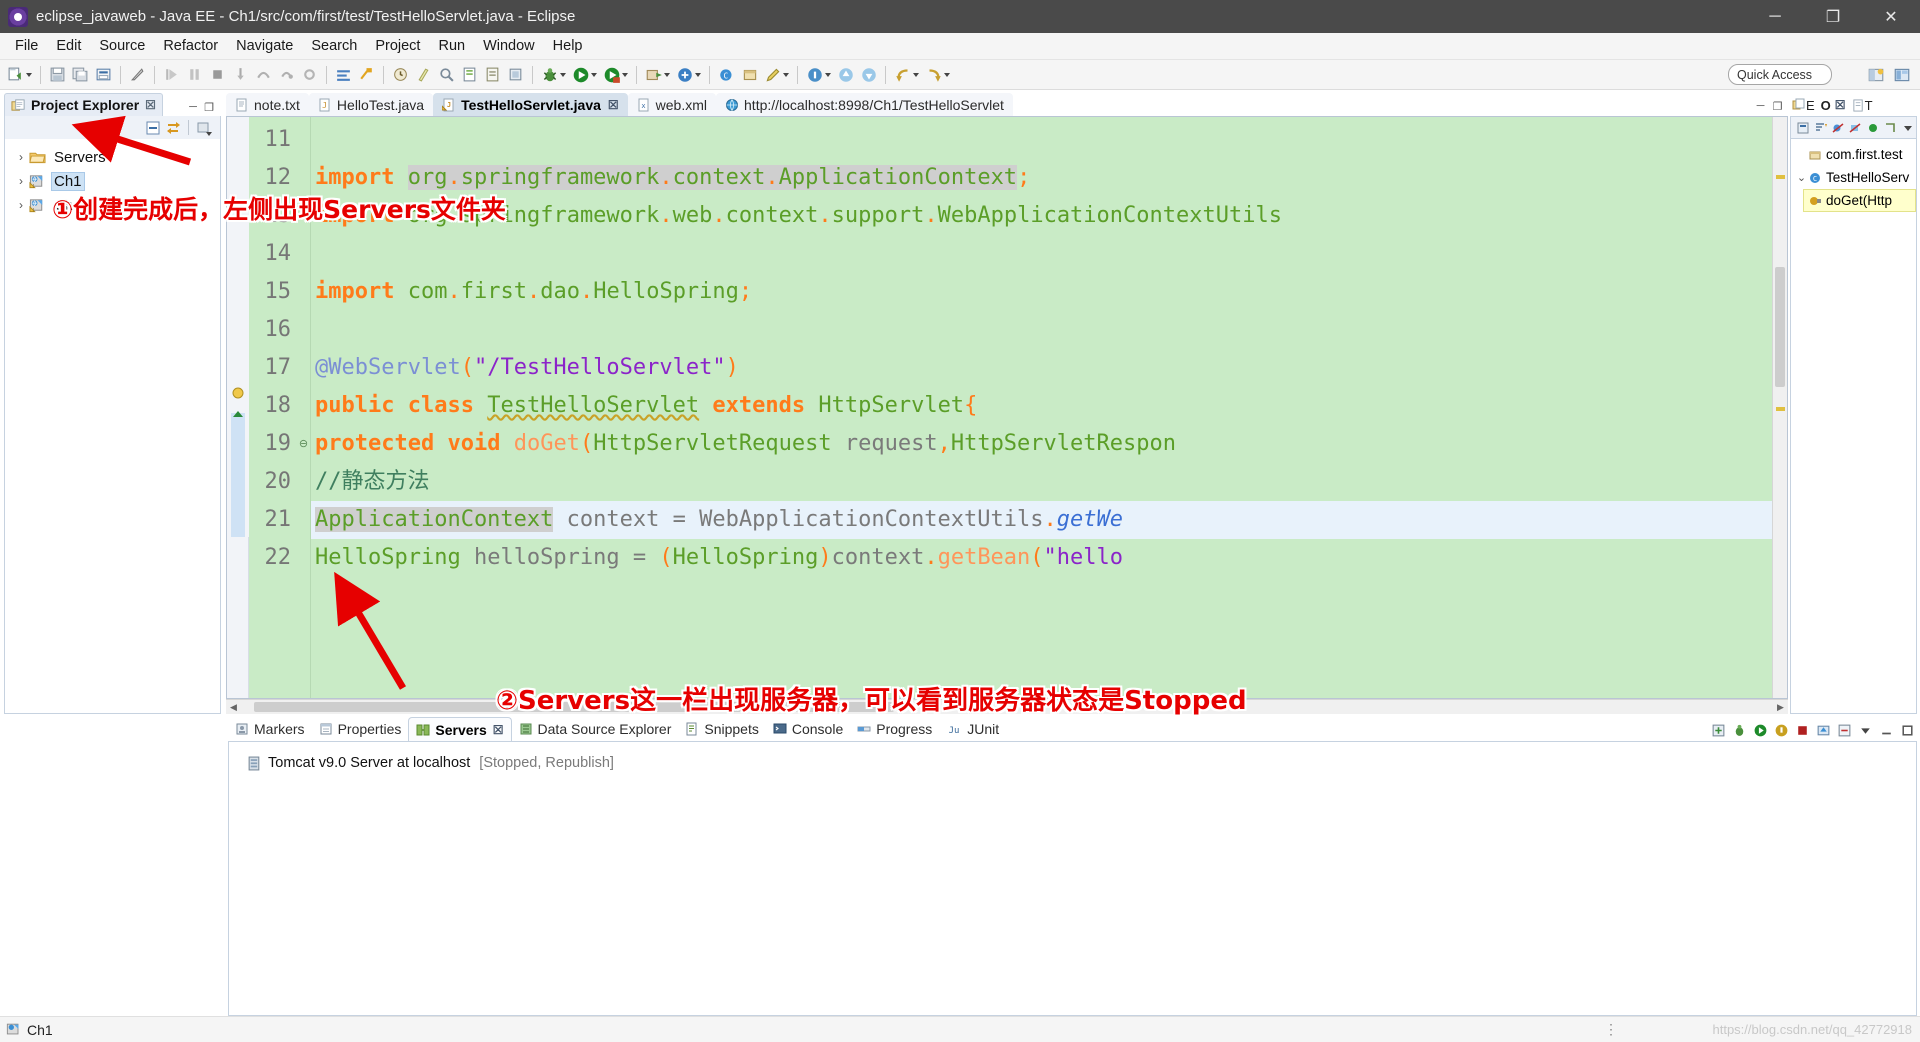 The width and height of the screenshot is (1920, 1042). I want to click on tab-console: Console, so click(808, 729).